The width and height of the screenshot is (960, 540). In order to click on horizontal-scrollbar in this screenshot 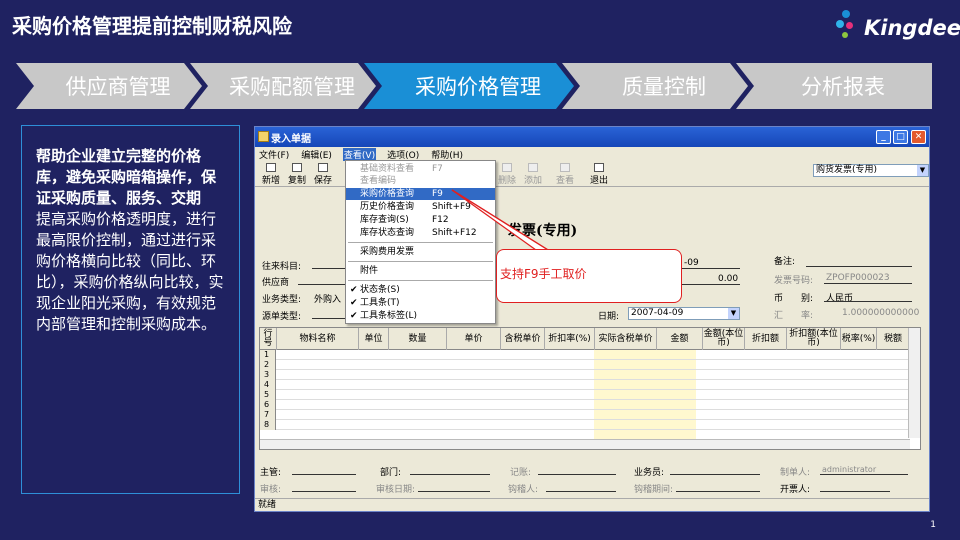, I will do `click(585, 444)`.